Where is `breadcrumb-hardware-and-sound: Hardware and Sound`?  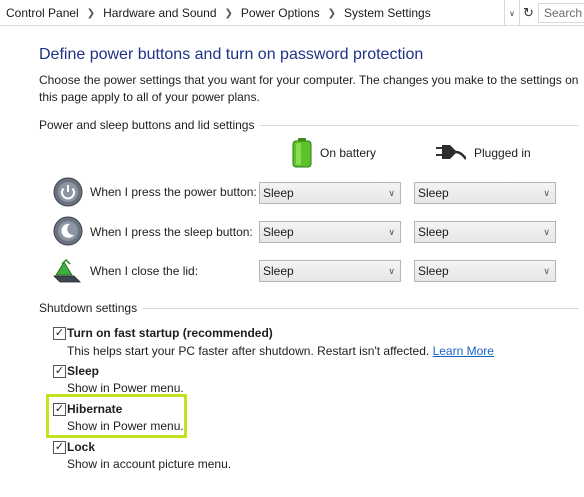
breadcrumb-hardware-and-sound: Hardware and Sound is located at coordinates (159, 13).